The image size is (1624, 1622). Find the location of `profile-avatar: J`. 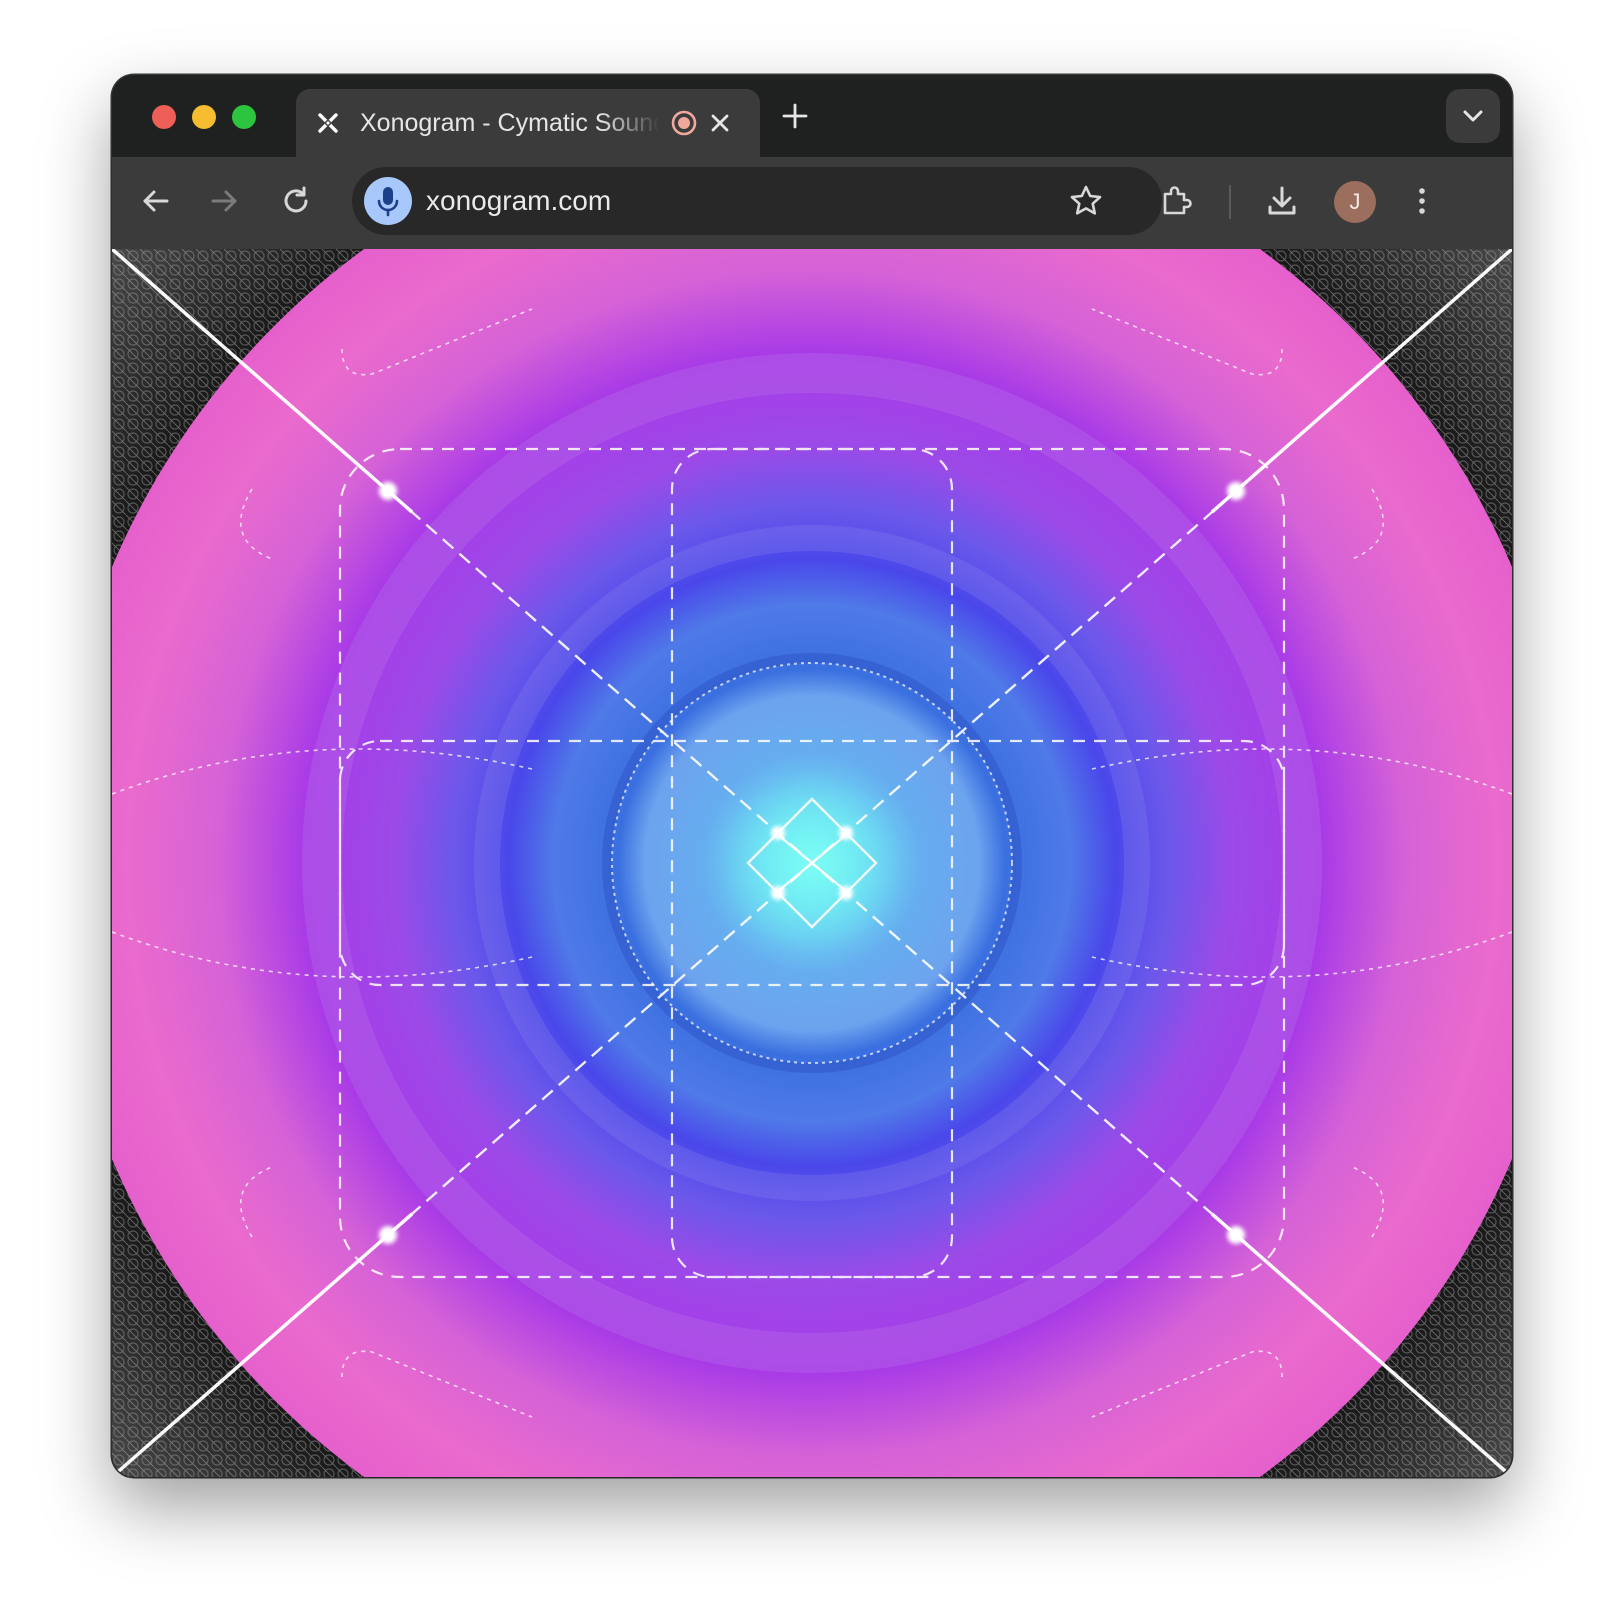

profile-avatar: J is located at coordinates (1355, 202).